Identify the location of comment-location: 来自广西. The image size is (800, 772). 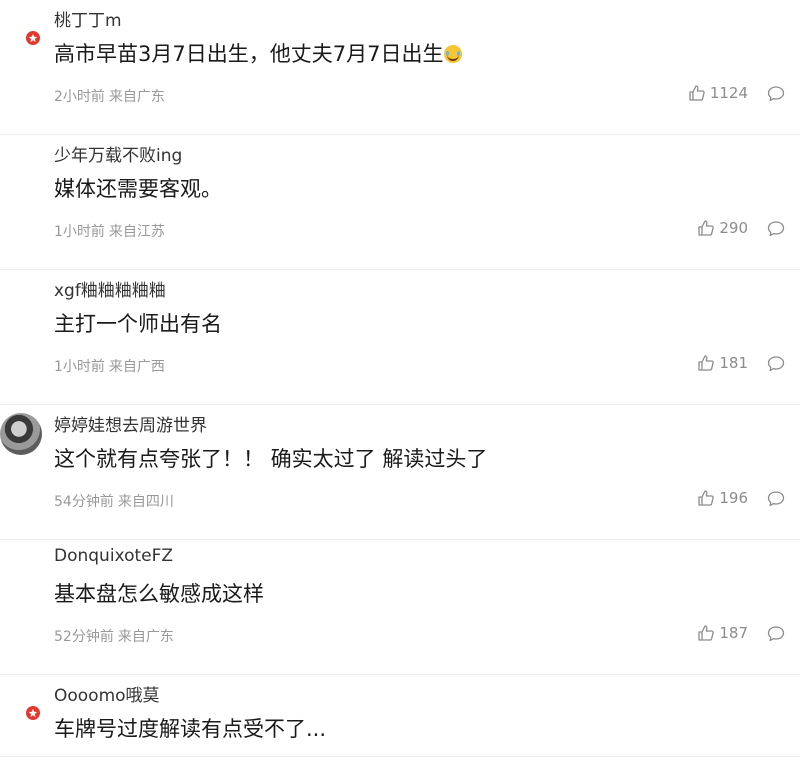
(136, 367).